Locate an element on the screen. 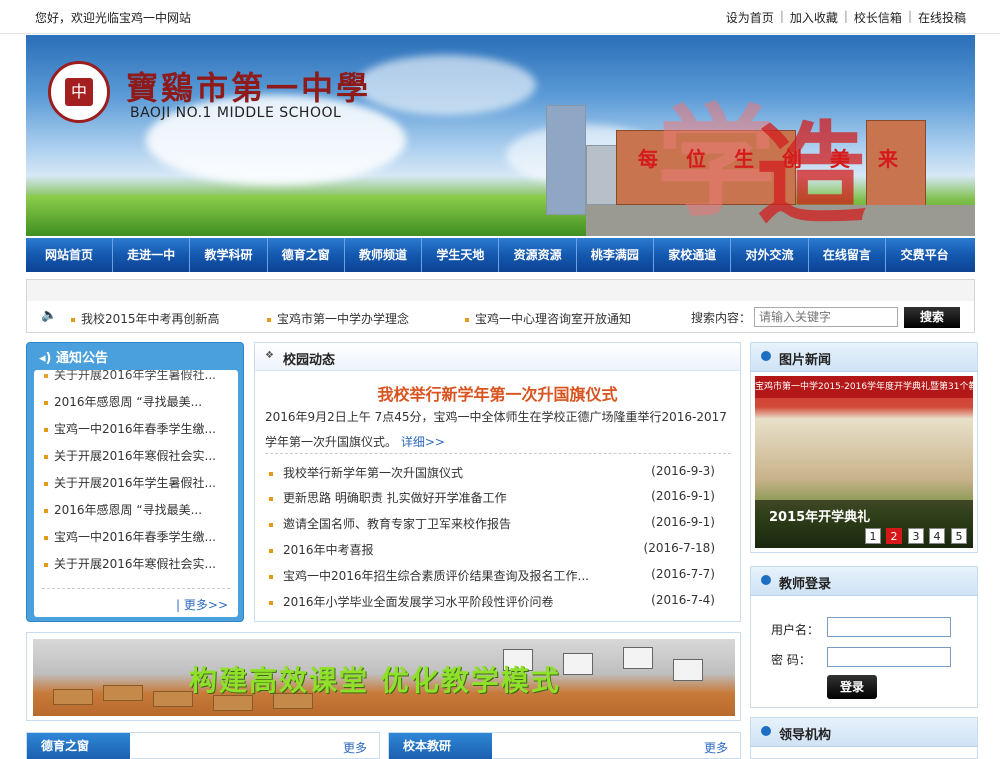 This screenshot has height=759, width=1000. top-links: 设为首页 | 加入收藏 | 校长信箱 | 在线投稿 is located at coordinates (846, 17).